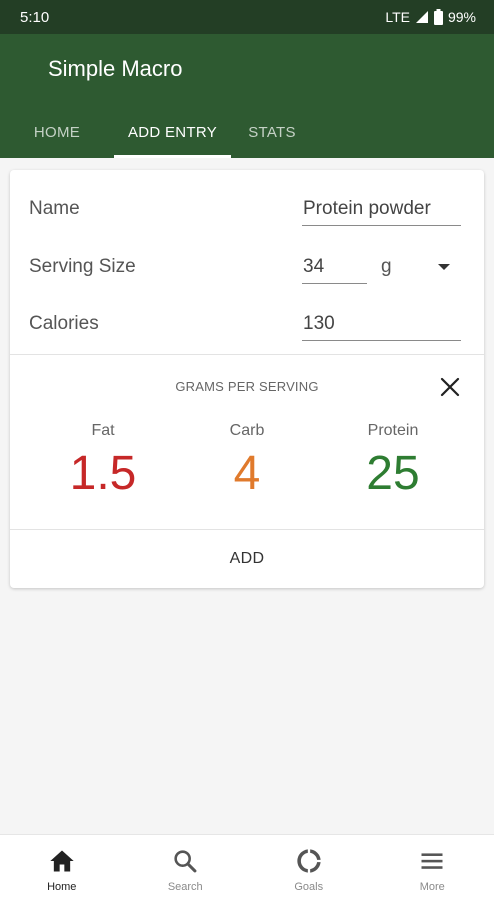  Describe the element at coordinates (272, 132) in the screenshot. I see `tab-stats: STATS` at that location.